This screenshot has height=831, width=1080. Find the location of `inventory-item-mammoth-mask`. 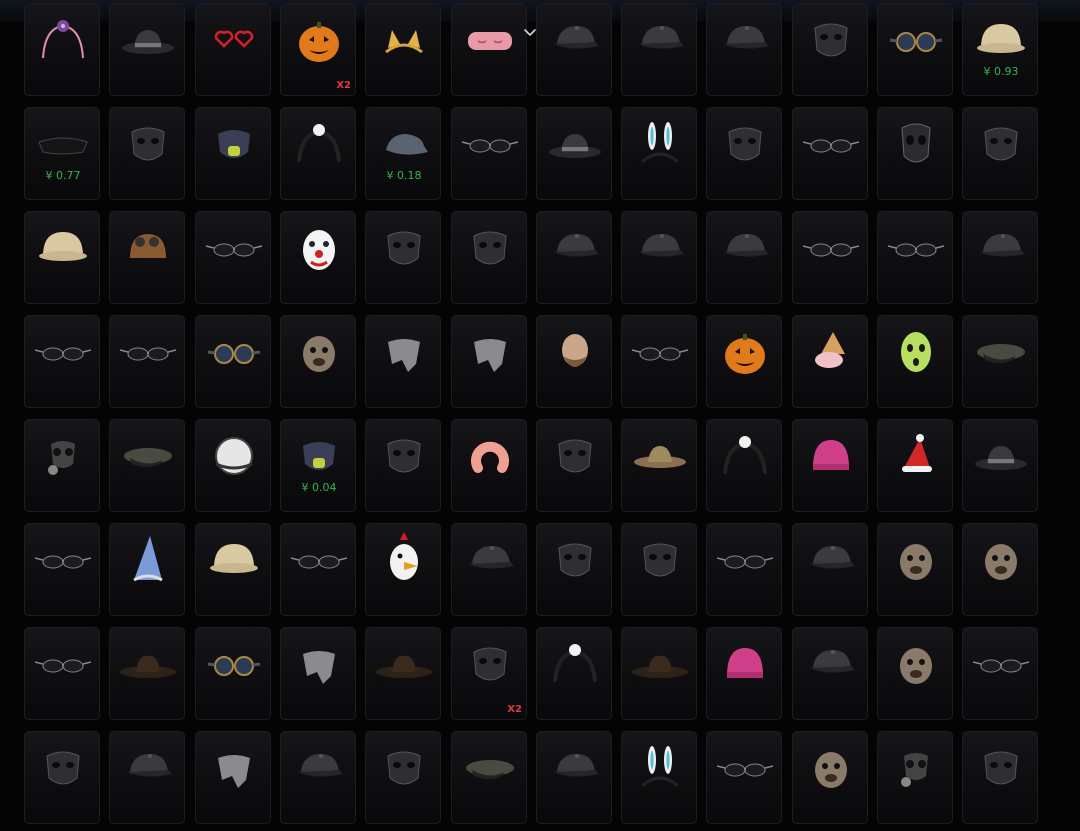

inventory-item-mammoth-mask is located at coordinates (1000, 569).